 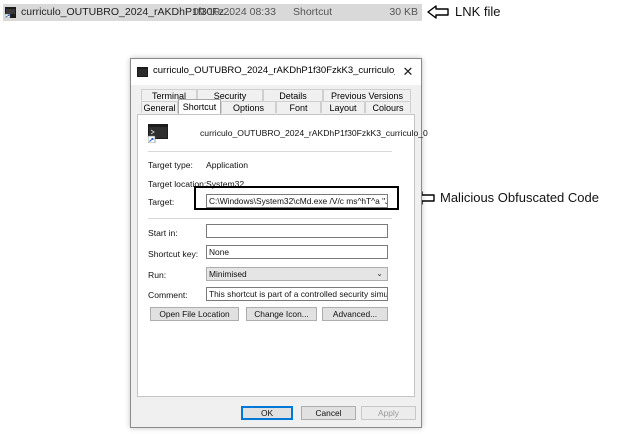 I want to click on target-label: Target:, so click(x=161, y=202).